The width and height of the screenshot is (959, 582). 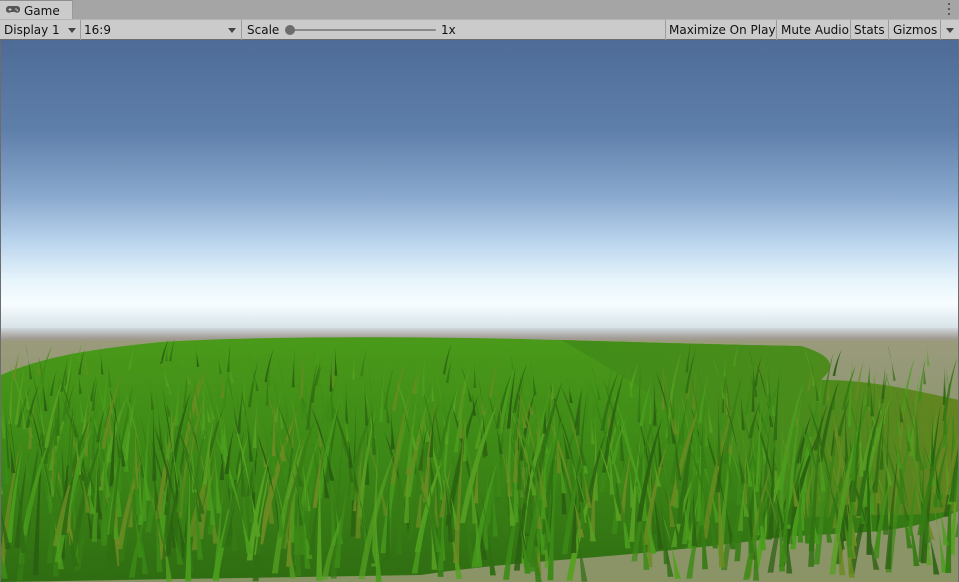 I want to click on mute-audio-toggle: Mute Audio, so click(x=815, y=30).